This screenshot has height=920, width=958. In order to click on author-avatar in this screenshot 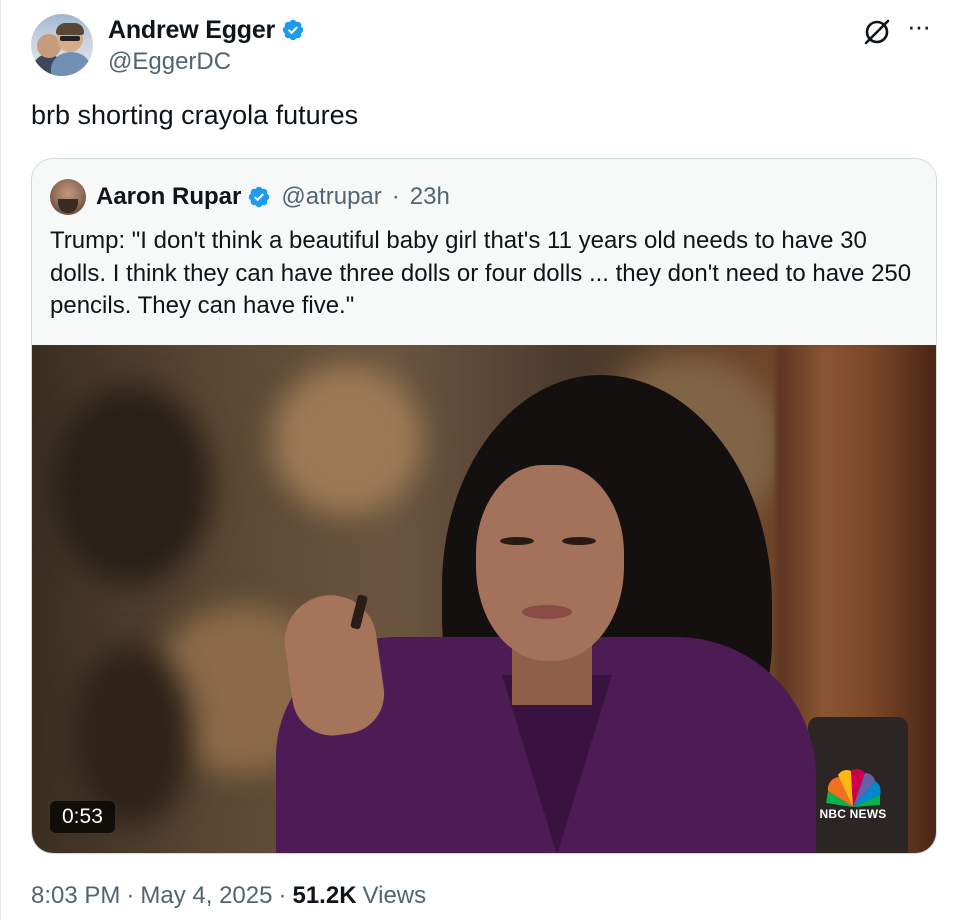, I will do `click(62, 45)`.